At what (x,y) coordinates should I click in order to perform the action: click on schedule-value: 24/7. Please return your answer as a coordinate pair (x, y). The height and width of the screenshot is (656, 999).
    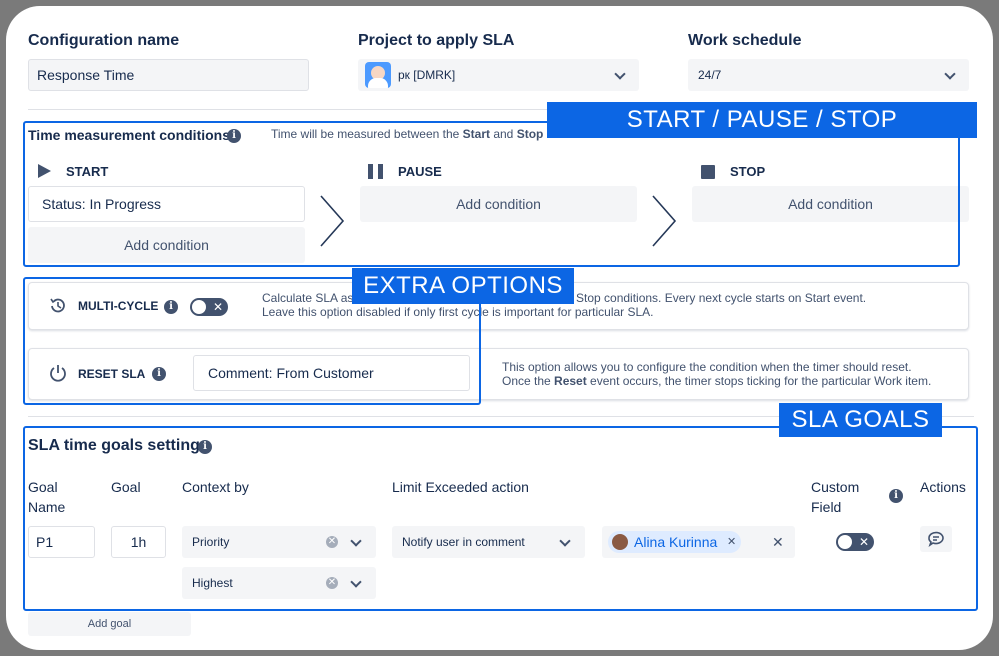
    Looking at the image, I should click on (710, 75).